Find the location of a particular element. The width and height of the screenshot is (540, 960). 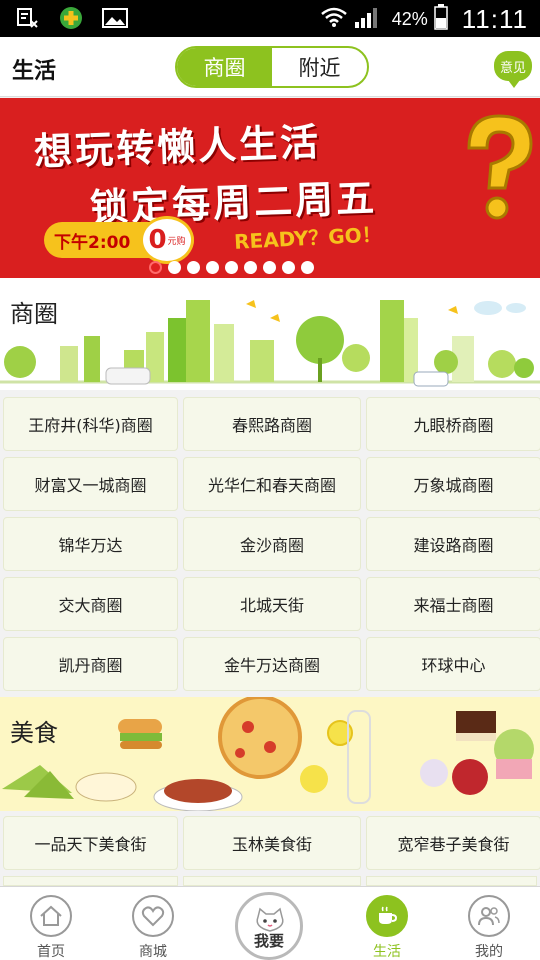

users-icon is located at coordinates (489, 916).